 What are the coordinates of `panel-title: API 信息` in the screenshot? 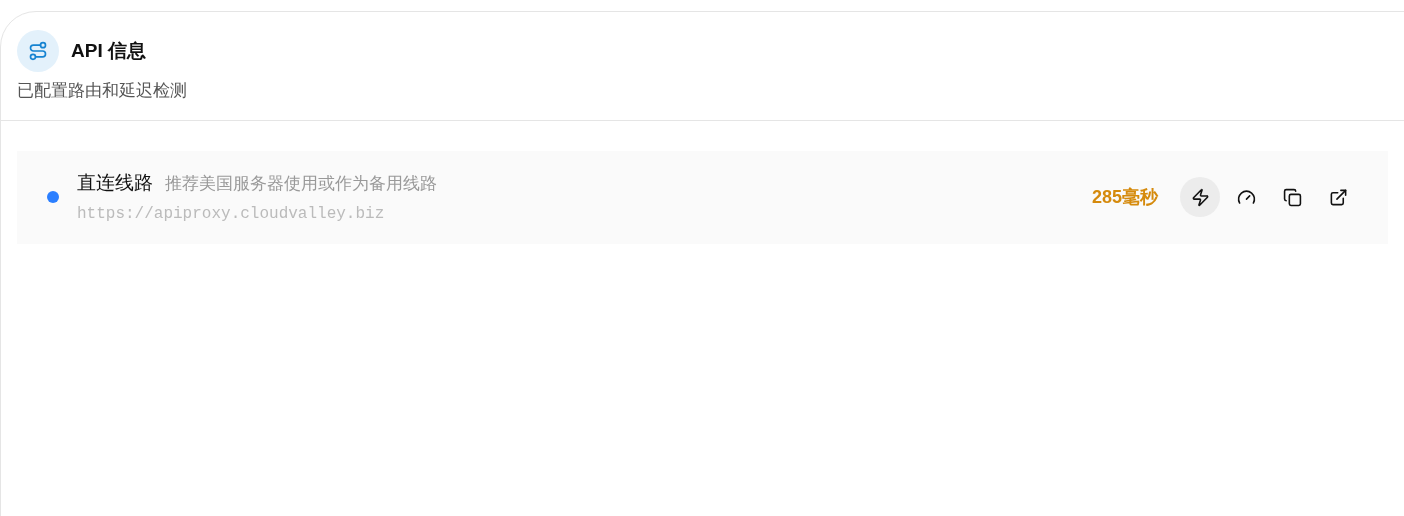 It's located at (108, 50).